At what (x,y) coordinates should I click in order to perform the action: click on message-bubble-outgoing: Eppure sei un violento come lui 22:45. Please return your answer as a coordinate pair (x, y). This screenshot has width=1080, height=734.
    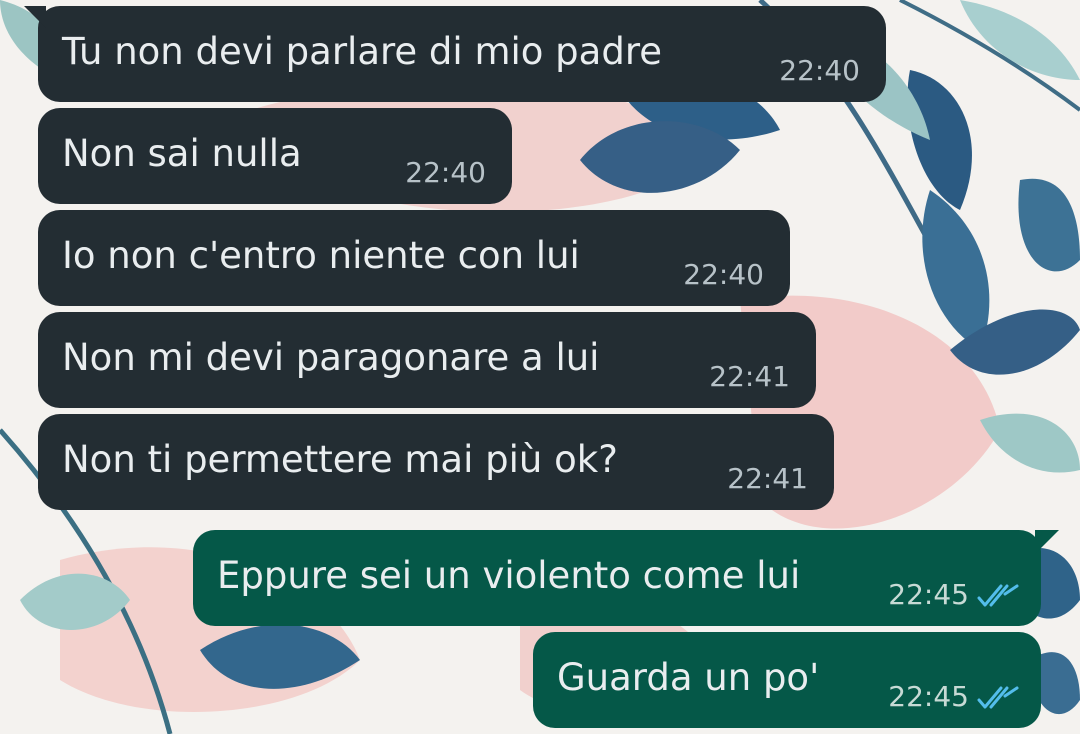
    Looking at the image, I should click on (626, 578).